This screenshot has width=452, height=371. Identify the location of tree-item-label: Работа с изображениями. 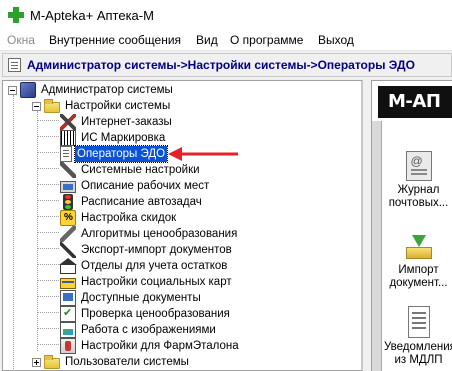
(148, 330).